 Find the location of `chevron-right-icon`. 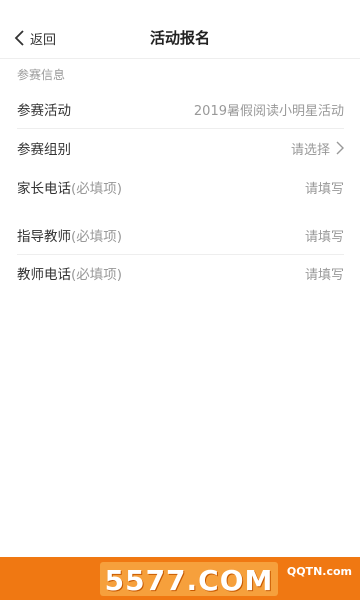

chevron-right-icon is located at coordinates (340, 148).